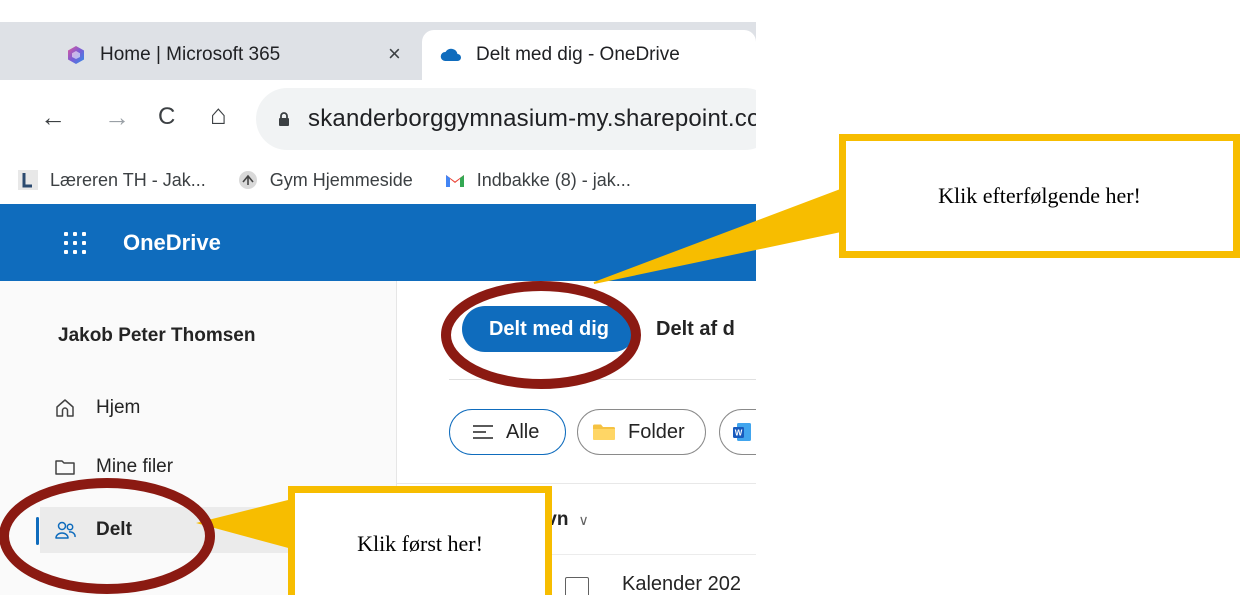  Describe the element at coordinates (190, 54) in the screenshot. I see `tab-title: Home | Microsoft 365` at that location.